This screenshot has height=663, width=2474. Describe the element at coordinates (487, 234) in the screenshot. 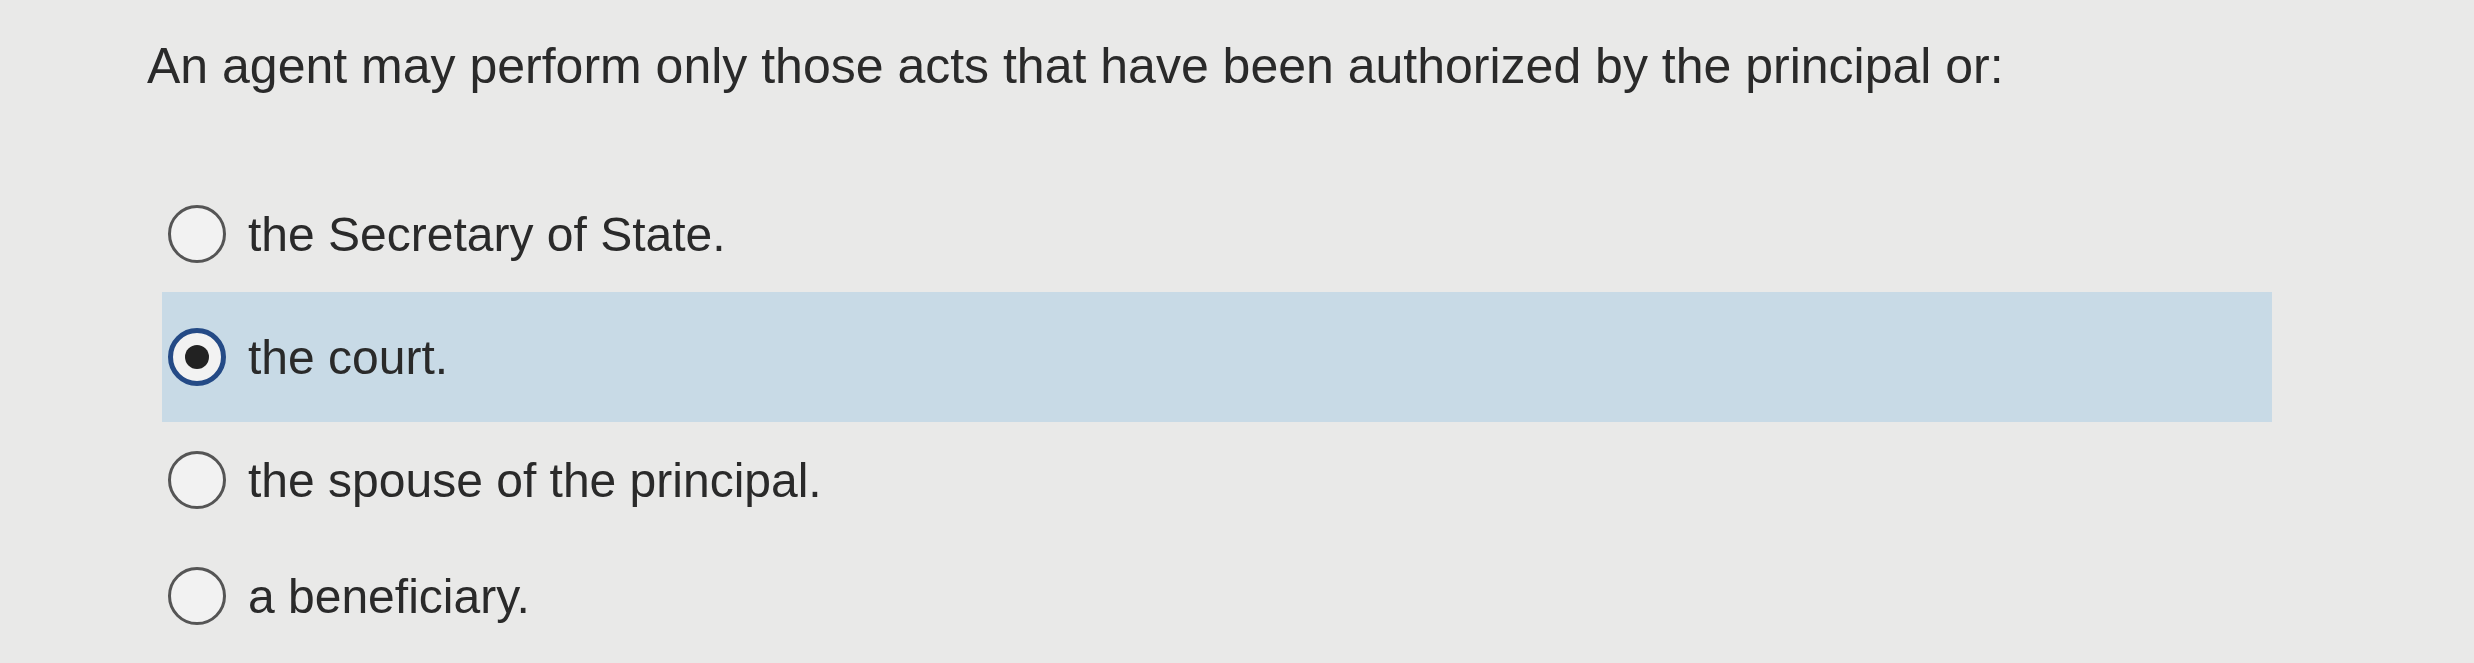

I see `option-label: the Secretary of State.` at that location.